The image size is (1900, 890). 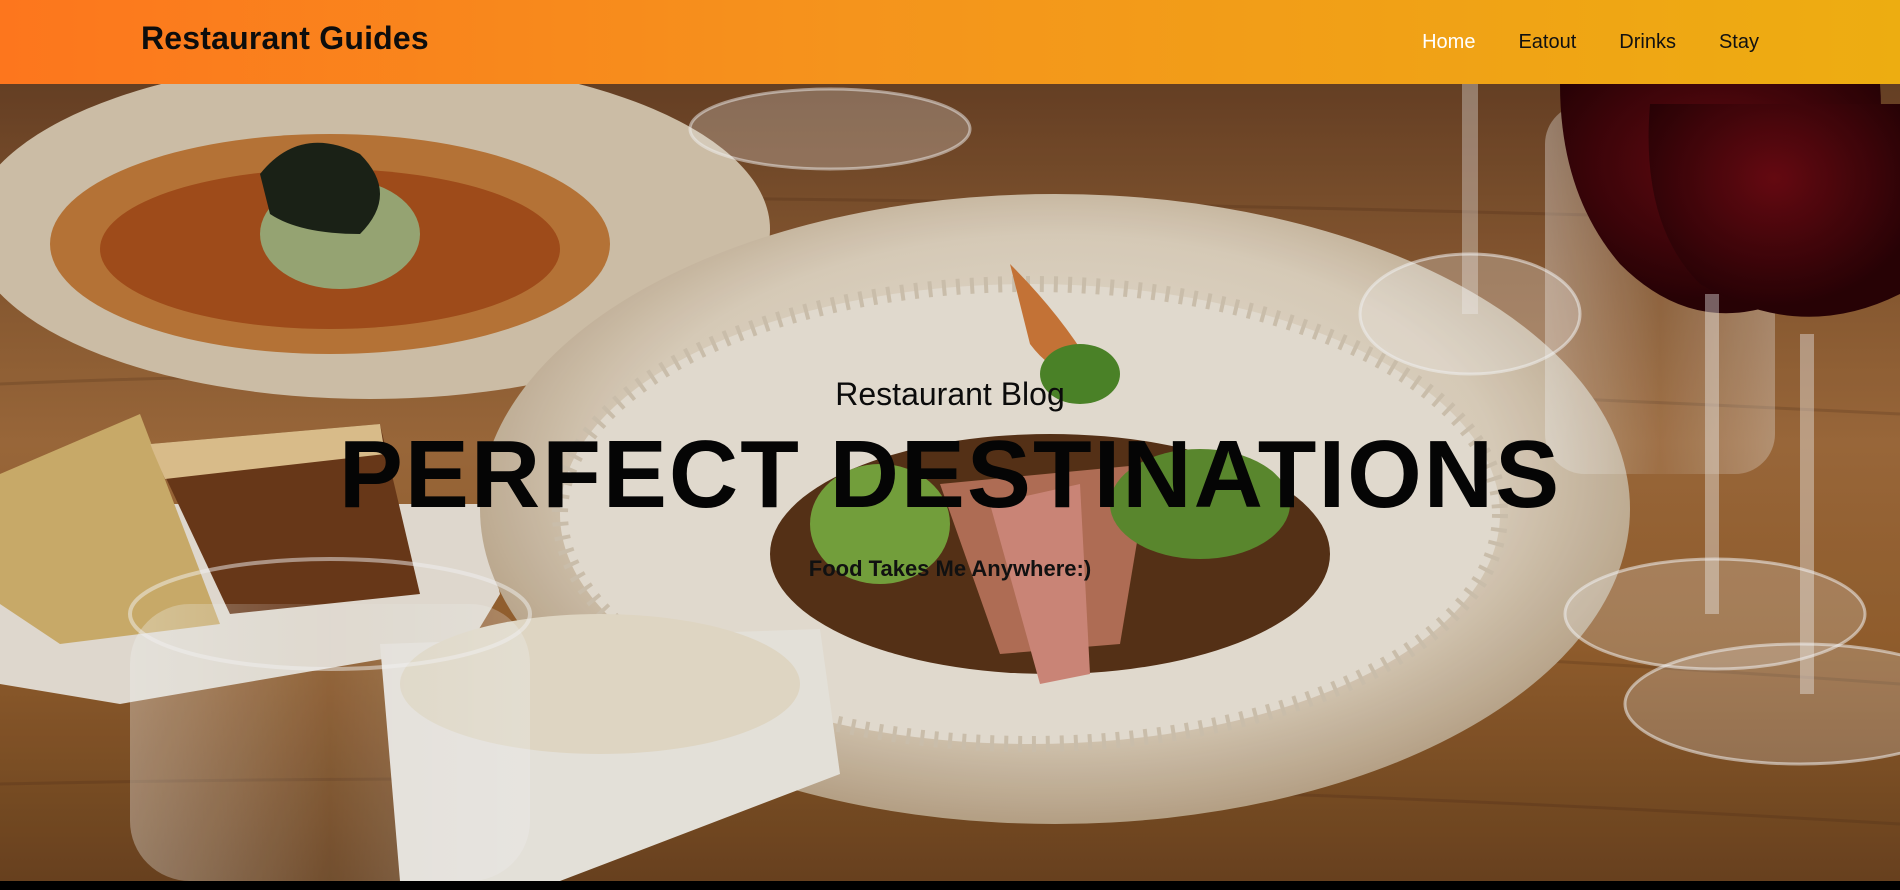 I want to click on bottom-edge, so click(x=950, y=885).